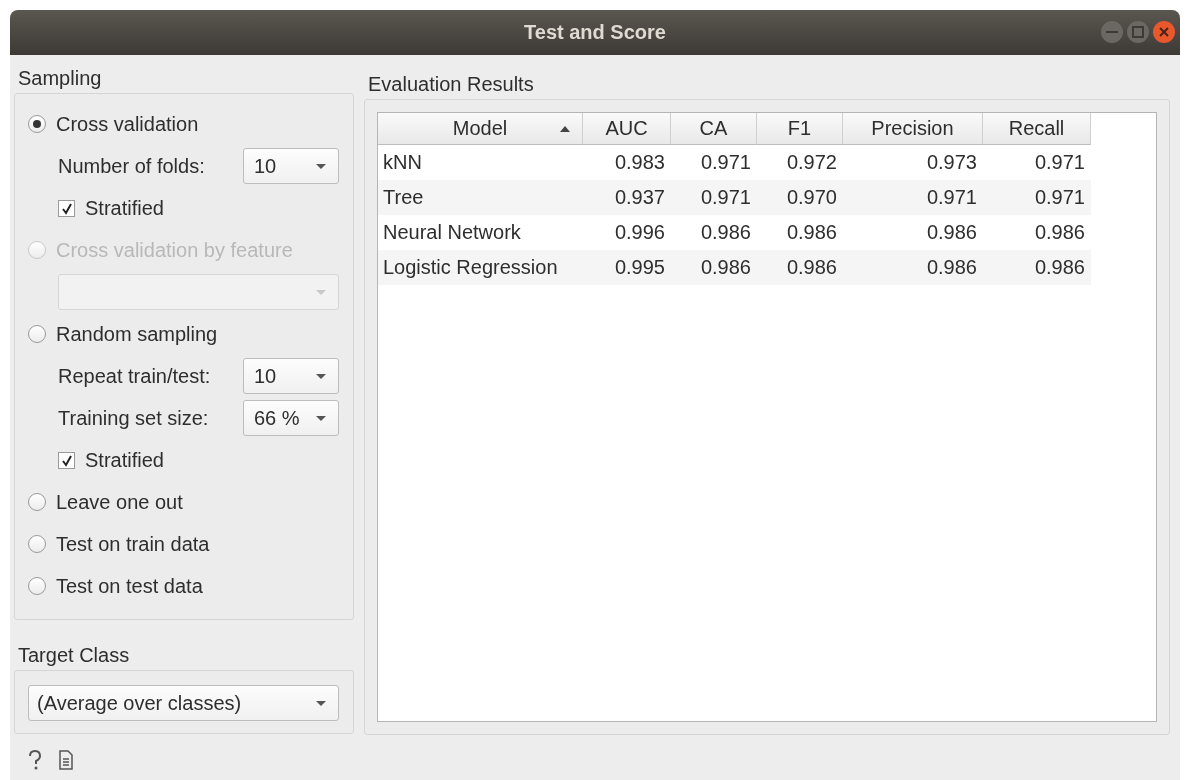 Image resolution: width=1186 pixels, height=780 pixels. I want to click on group-title: Evaluation Results, so click(451, 84).